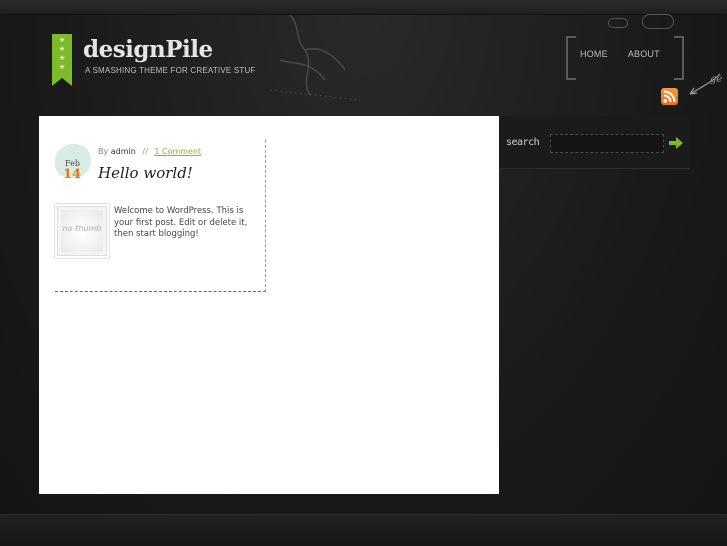  What do you see at coordinates (716, 79) in the screenshot?
I see `svg-text: ge` at bounding box center [716, 79].